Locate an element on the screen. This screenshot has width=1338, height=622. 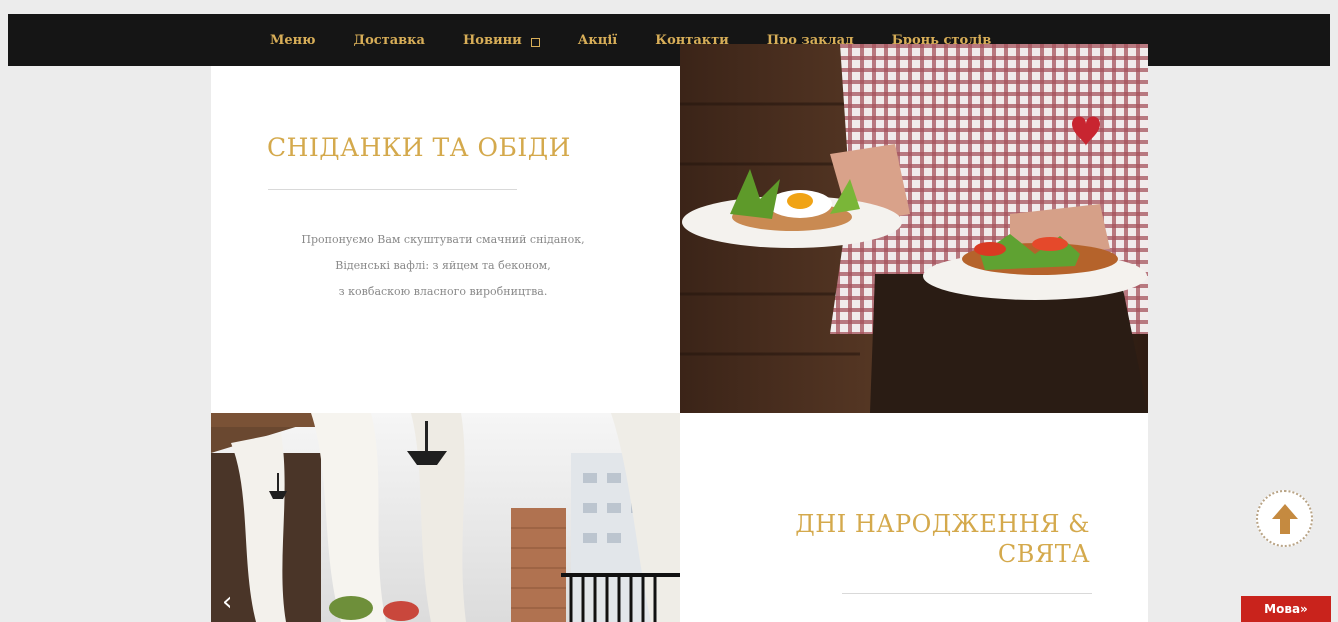
title-line: ДНІ НАРОДЖЕННЯ & is located at coordinates (942, 524).